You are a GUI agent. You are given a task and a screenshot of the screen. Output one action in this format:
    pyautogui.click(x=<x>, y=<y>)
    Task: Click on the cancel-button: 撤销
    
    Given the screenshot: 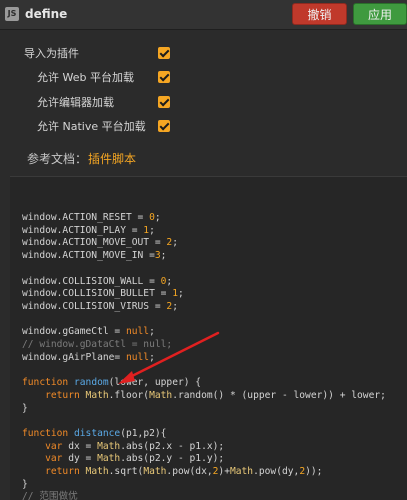 What is the action you would take?
    pyautogui.click(x=319, y=14)
    